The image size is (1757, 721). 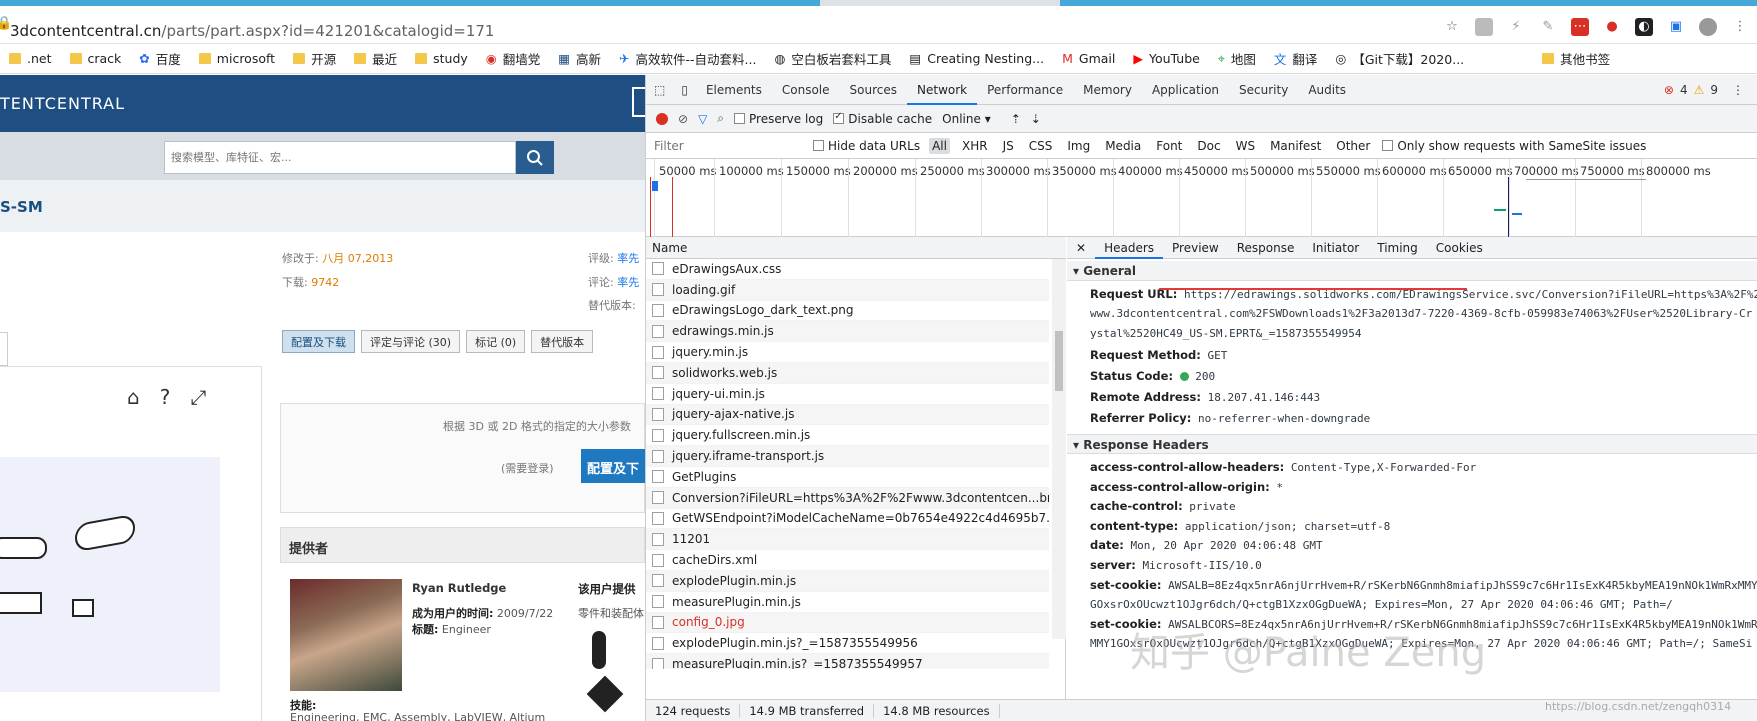 What do you see at coordinates (1245, 146) in the screenshot?
I see `filter-ws: WS` at bounding box center [1245, 146].